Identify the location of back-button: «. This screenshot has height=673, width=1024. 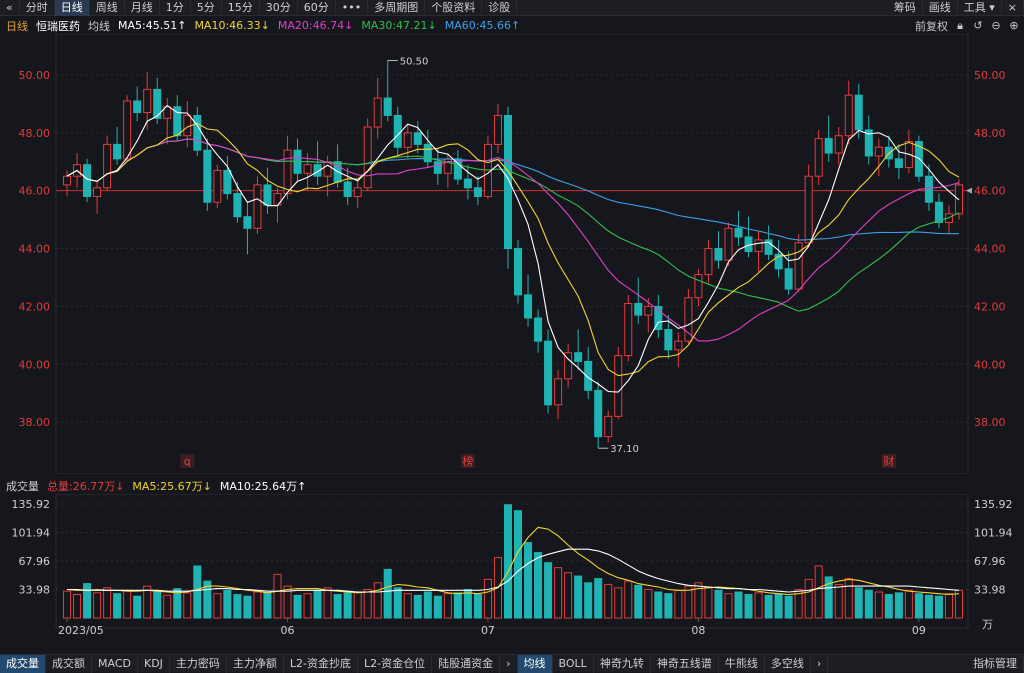
(10, 8).